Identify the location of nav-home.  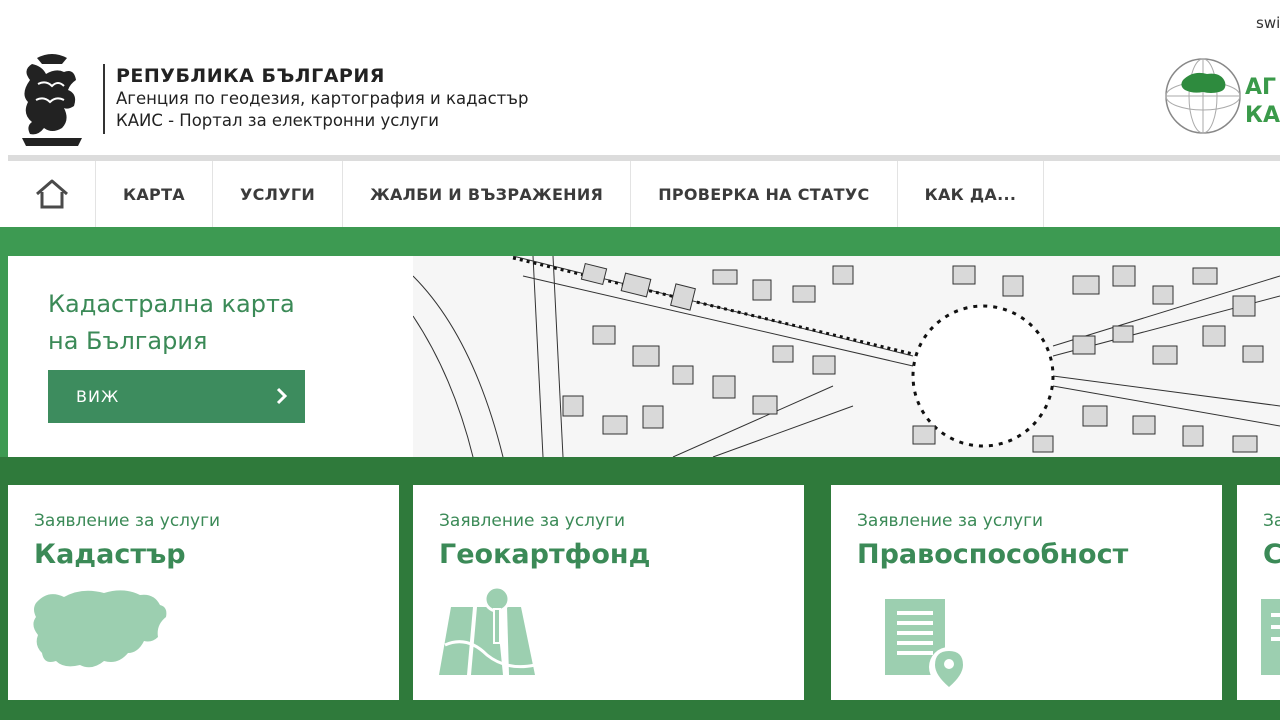
(52, 194).